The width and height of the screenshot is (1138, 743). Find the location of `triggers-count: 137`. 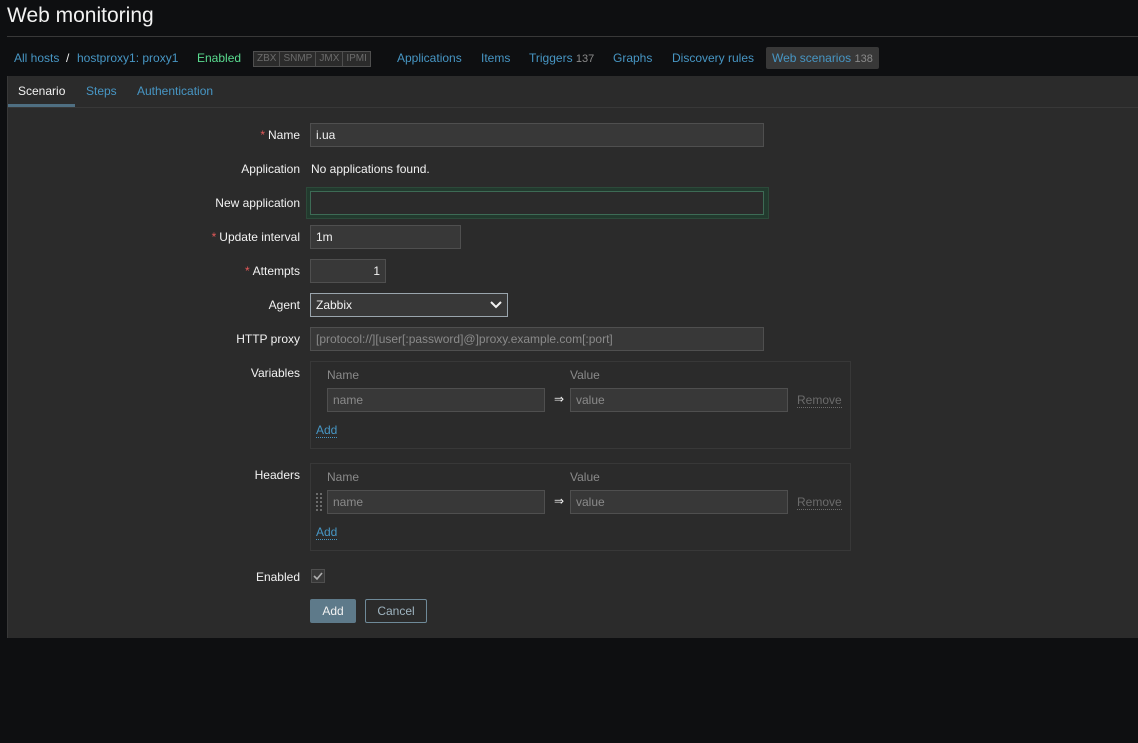

triggers-count: 137 is located at coordinates (585, 59).